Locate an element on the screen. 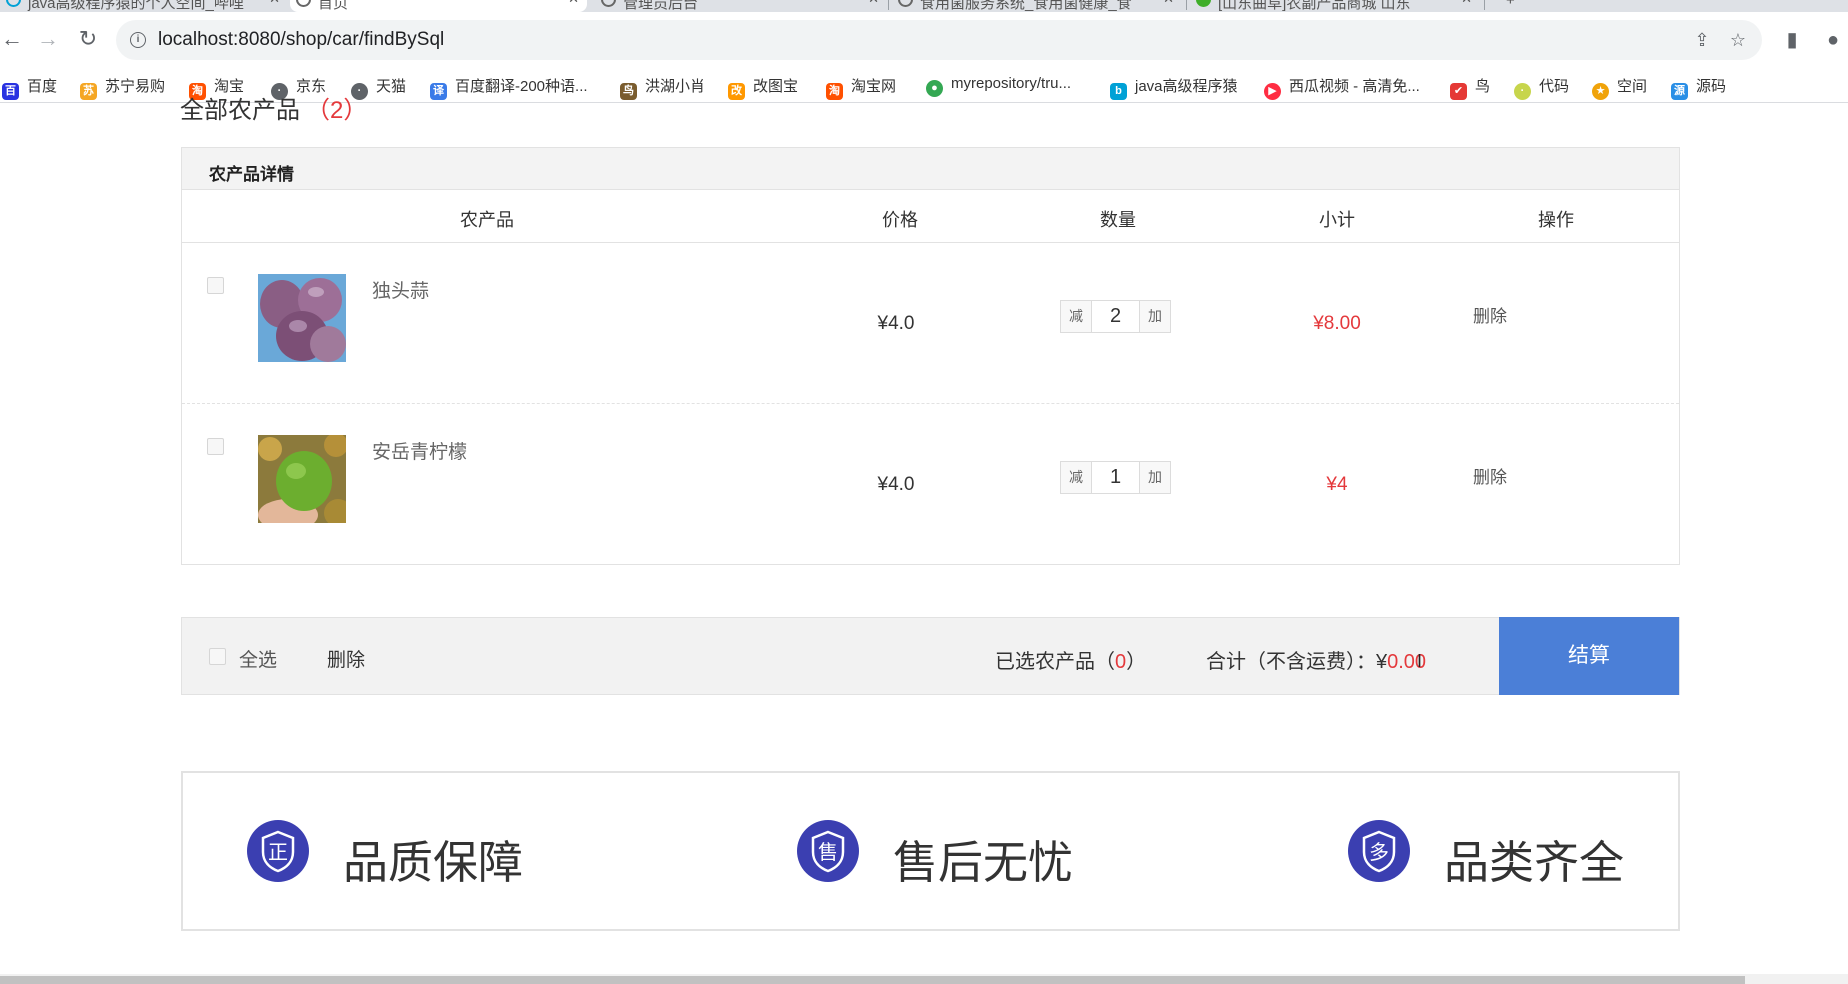 Image resolution: width=1848 pixels, height=984 pixels. tab-label: [山东曲阜]农副产品商城 山东 is located at coordinates (1314, 6).